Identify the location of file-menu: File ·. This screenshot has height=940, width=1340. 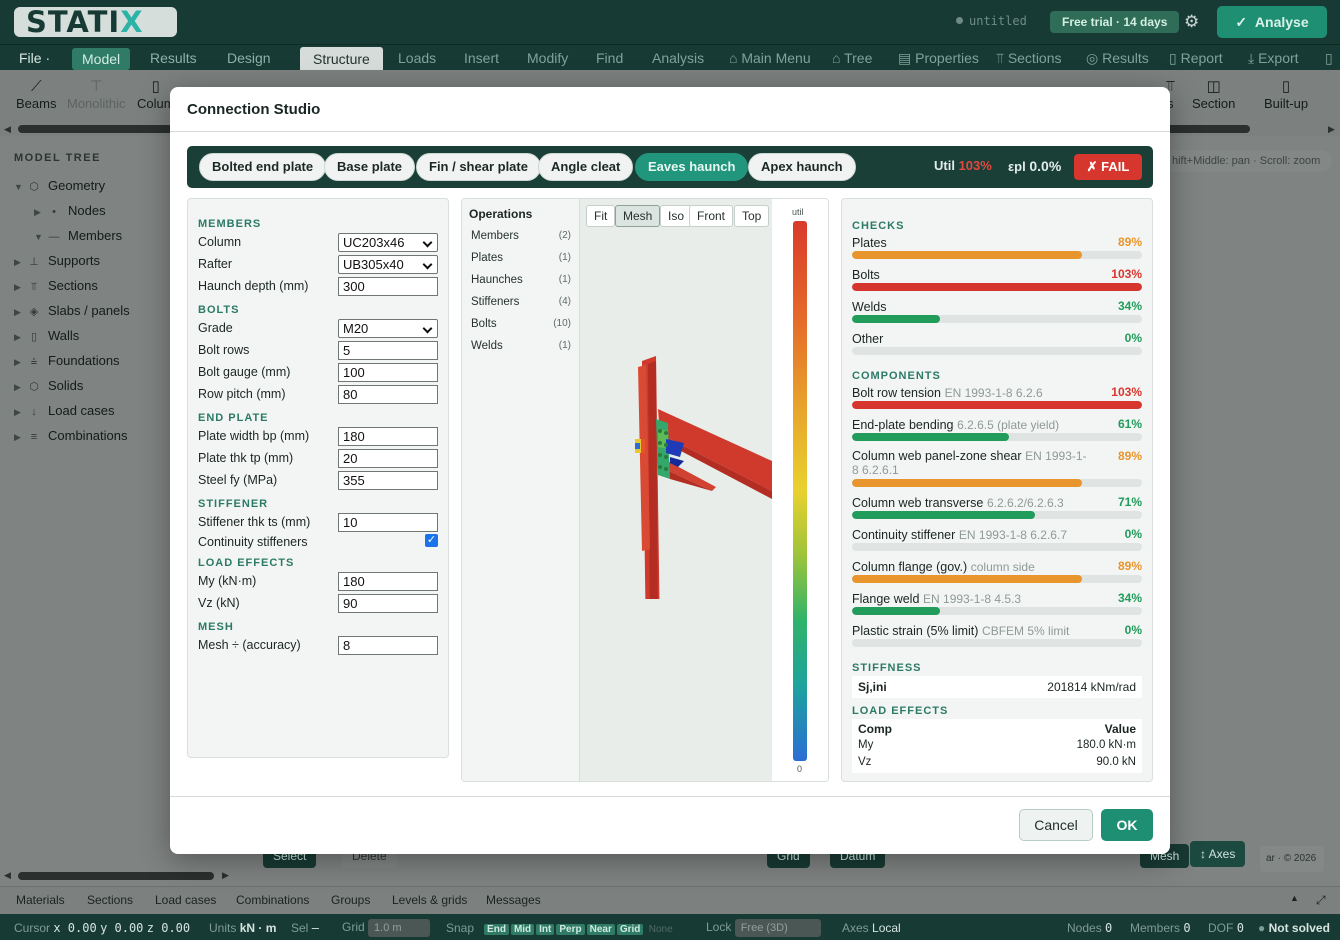
(34, 58).